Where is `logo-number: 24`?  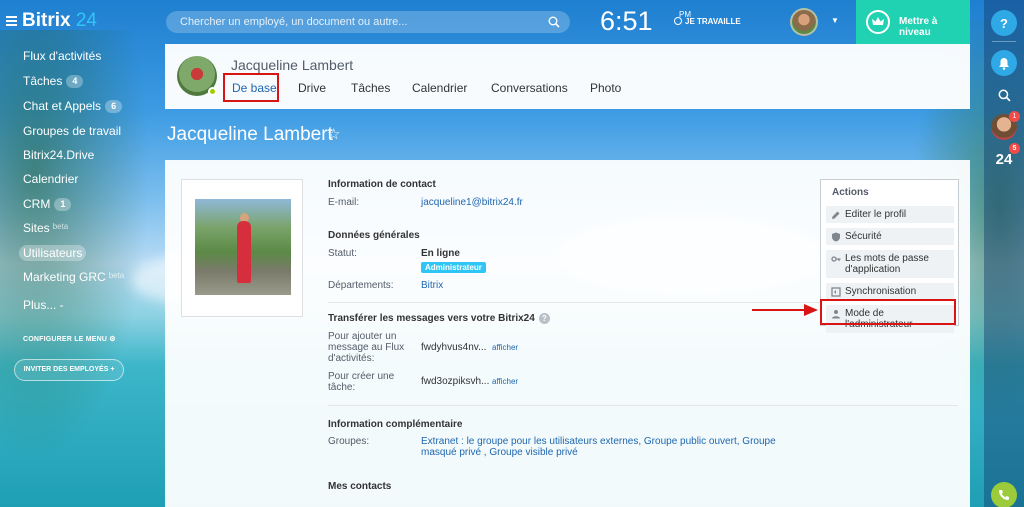 logo-number: 24 is located at coordinates (86, 20).